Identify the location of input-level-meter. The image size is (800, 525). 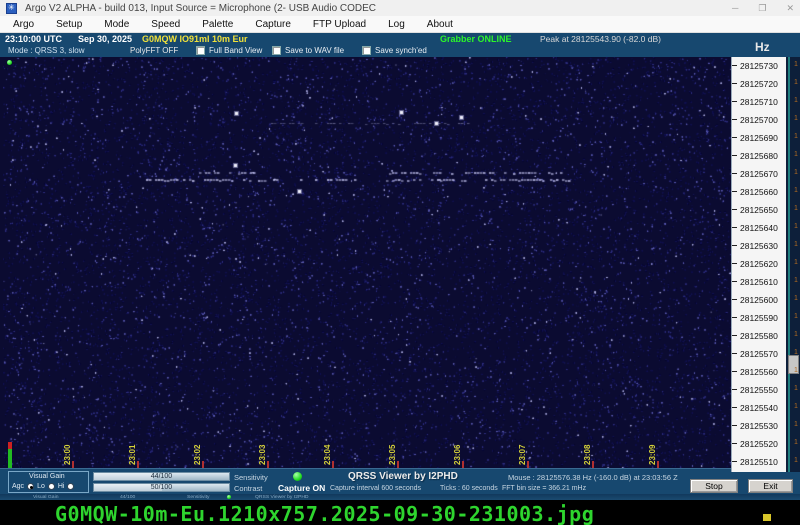
(10, 455).